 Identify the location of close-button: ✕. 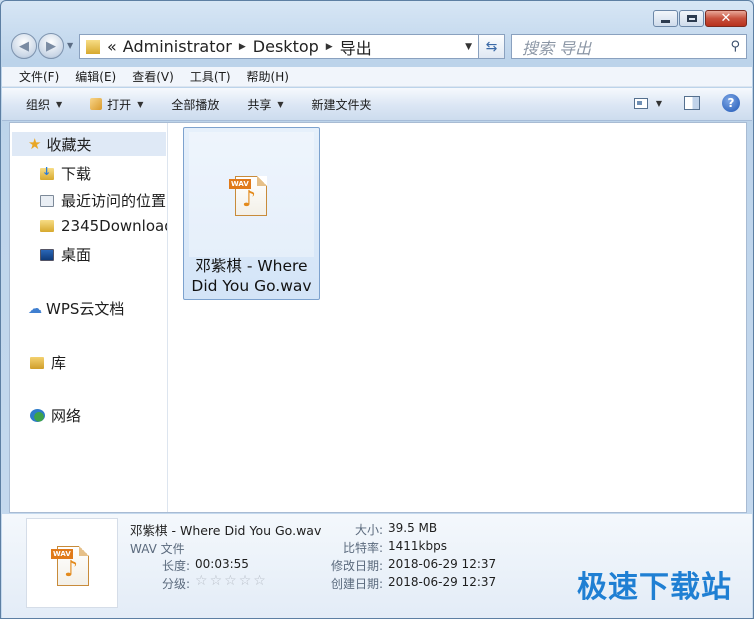
(726, 18).